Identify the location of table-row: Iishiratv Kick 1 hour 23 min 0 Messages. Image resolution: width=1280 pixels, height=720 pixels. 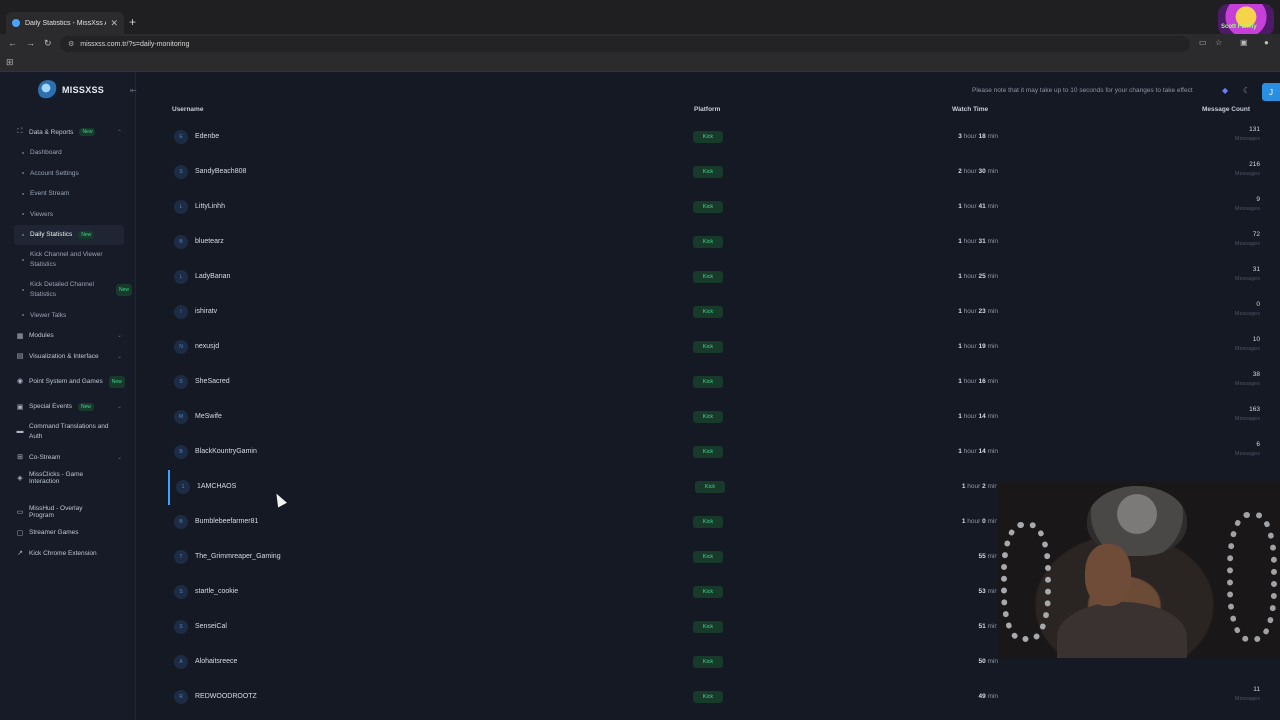
(718, 312).